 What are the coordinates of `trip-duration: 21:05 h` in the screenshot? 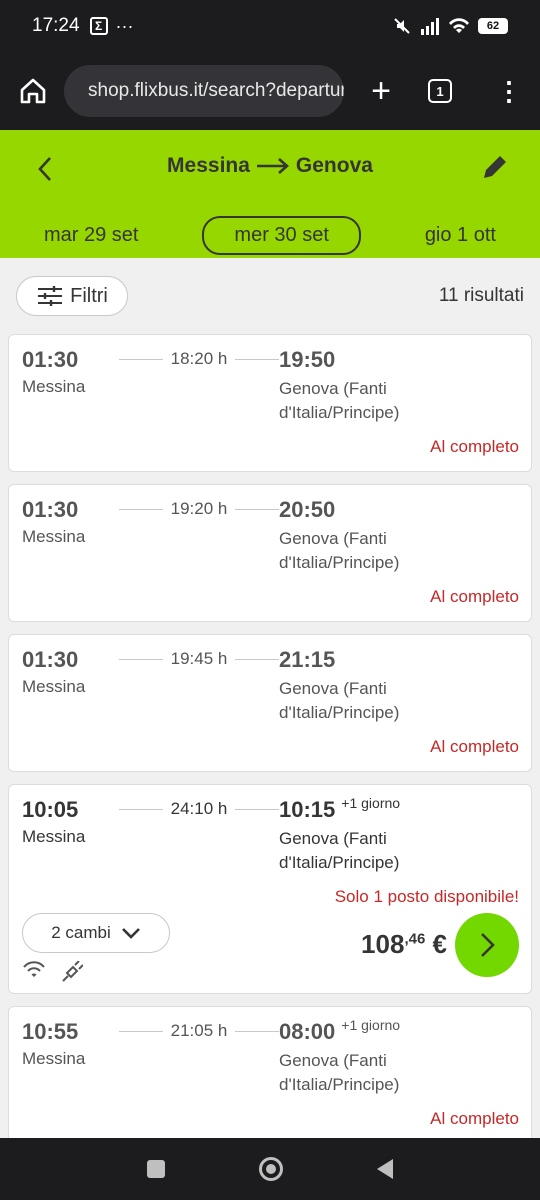 It's located at (199, 1031).